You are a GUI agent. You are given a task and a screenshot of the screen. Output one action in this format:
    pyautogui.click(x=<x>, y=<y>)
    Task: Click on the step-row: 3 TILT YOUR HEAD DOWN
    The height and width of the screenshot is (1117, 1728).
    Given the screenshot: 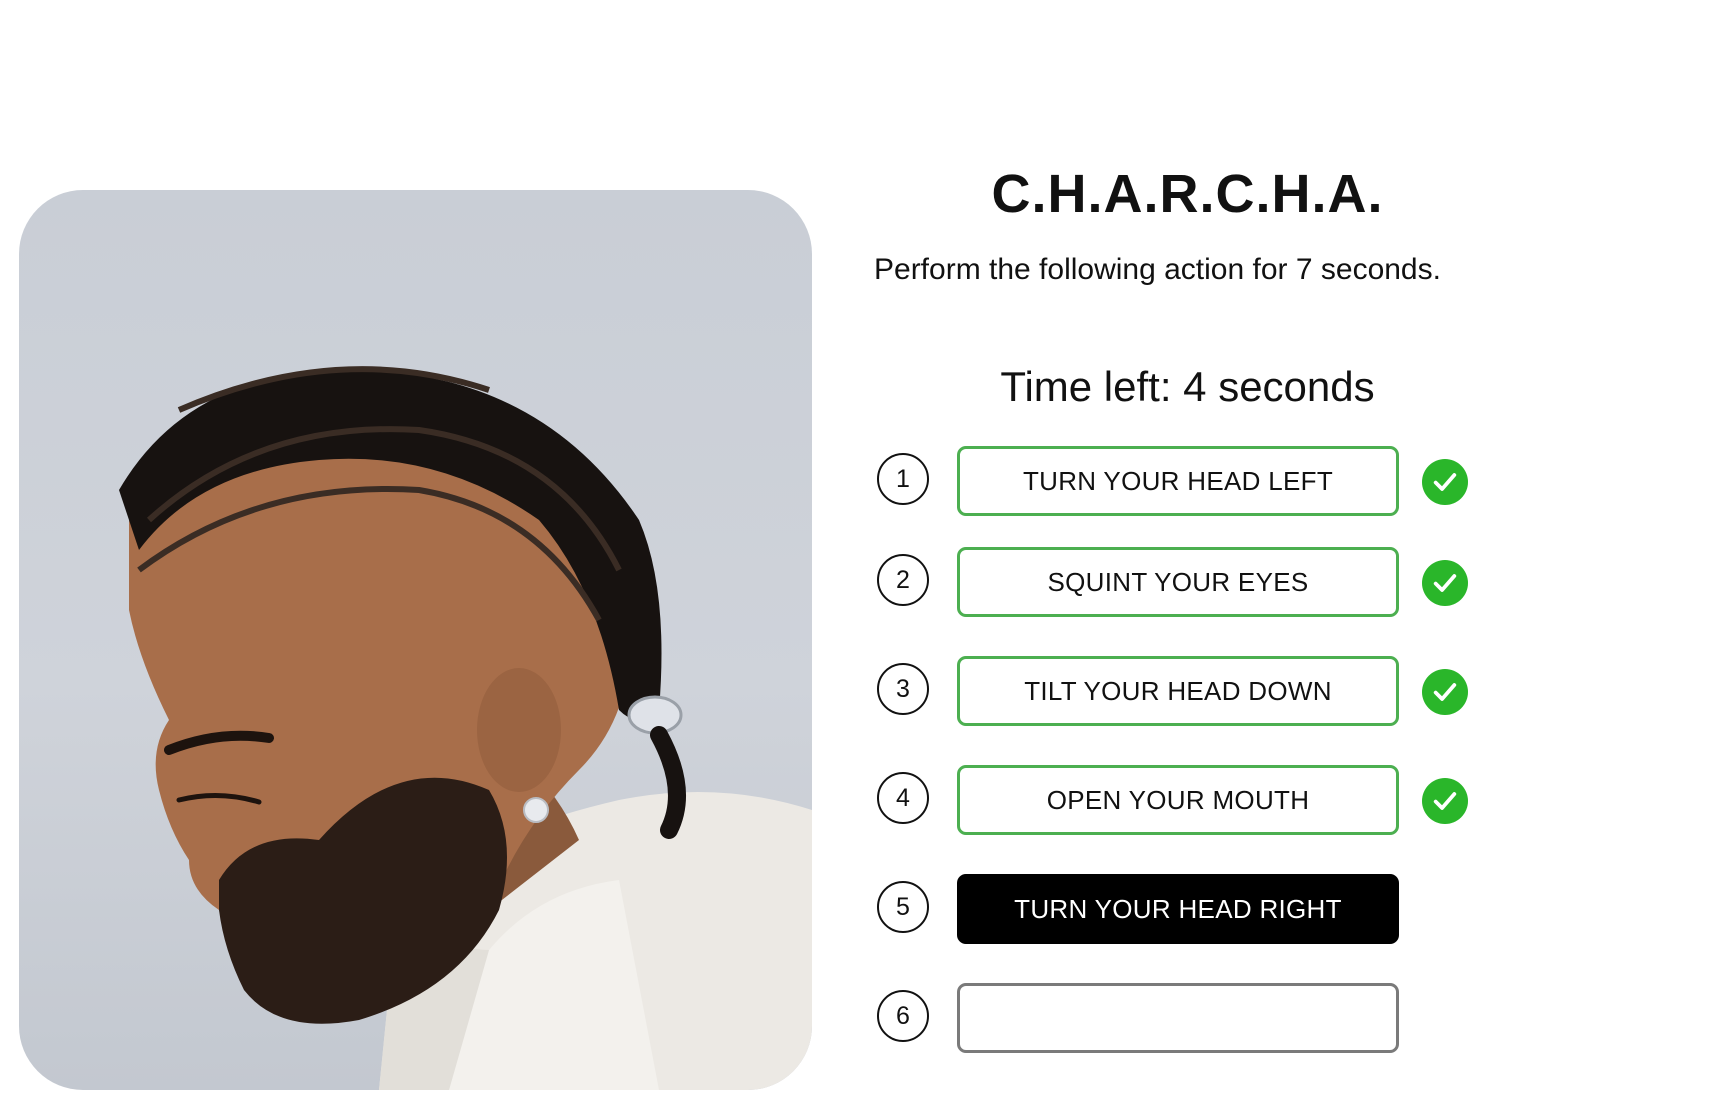 What is the action you would take?
    pyautogui.click(x=1177, y=693)
    